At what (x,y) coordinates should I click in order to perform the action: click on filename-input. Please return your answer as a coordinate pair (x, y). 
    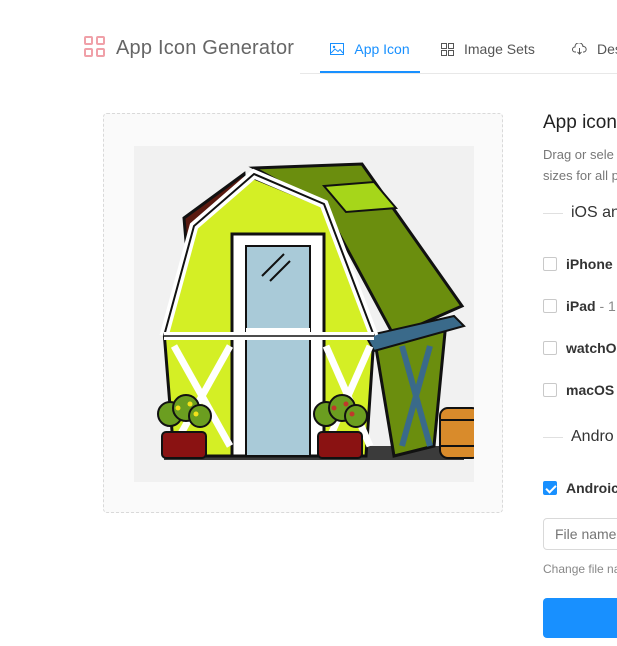
    Looking at the image, I should click on (580, 534).